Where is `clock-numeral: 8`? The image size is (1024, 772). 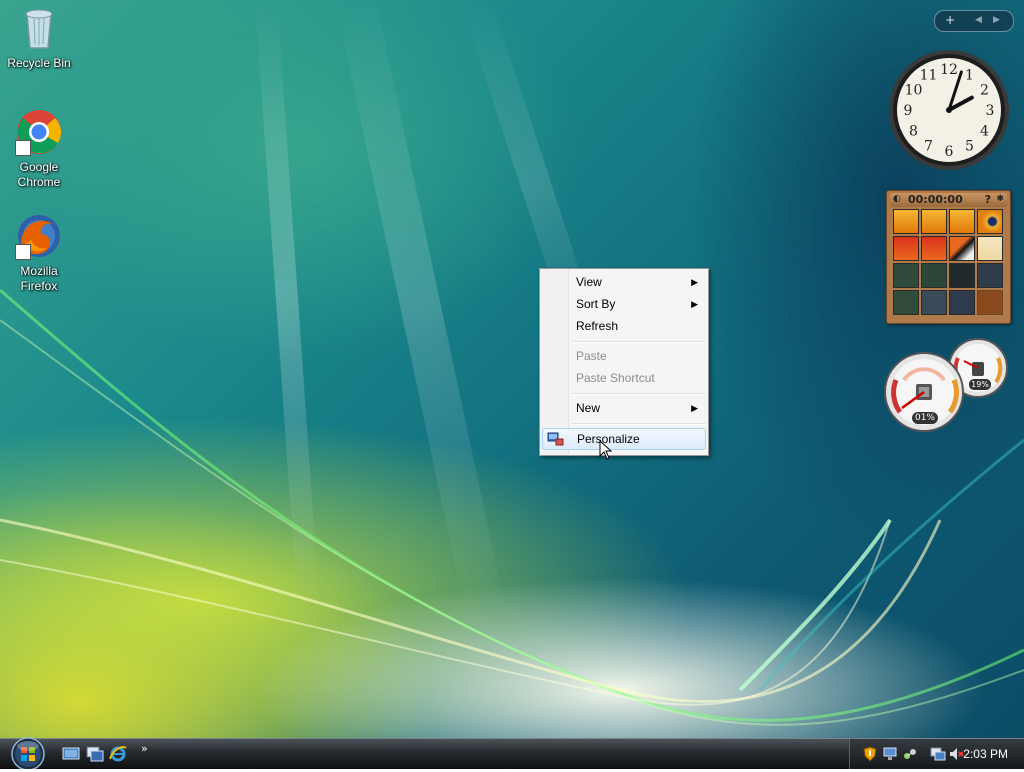
clock-numeral: 8 is located at coordinates (913, 132).